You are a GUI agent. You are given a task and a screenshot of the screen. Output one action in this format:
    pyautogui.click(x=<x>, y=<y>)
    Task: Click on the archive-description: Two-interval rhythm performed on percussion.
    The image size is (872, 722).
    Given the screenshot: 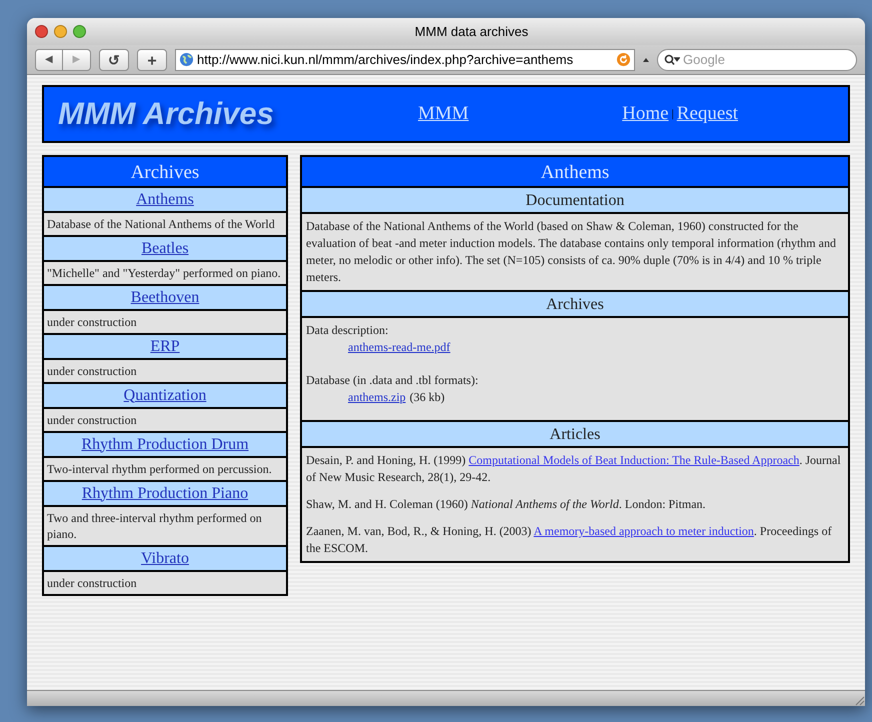 What is the action you would take?
    pyautogui.click(x=165, y=470)
    